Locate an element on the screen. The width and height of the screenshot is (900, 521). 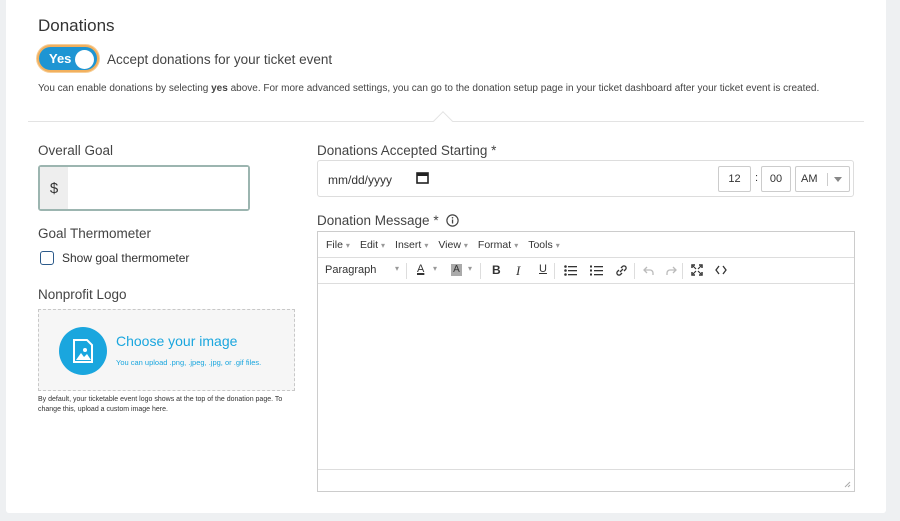
menu-view: View ▾ is located at coordinates (453, 245).